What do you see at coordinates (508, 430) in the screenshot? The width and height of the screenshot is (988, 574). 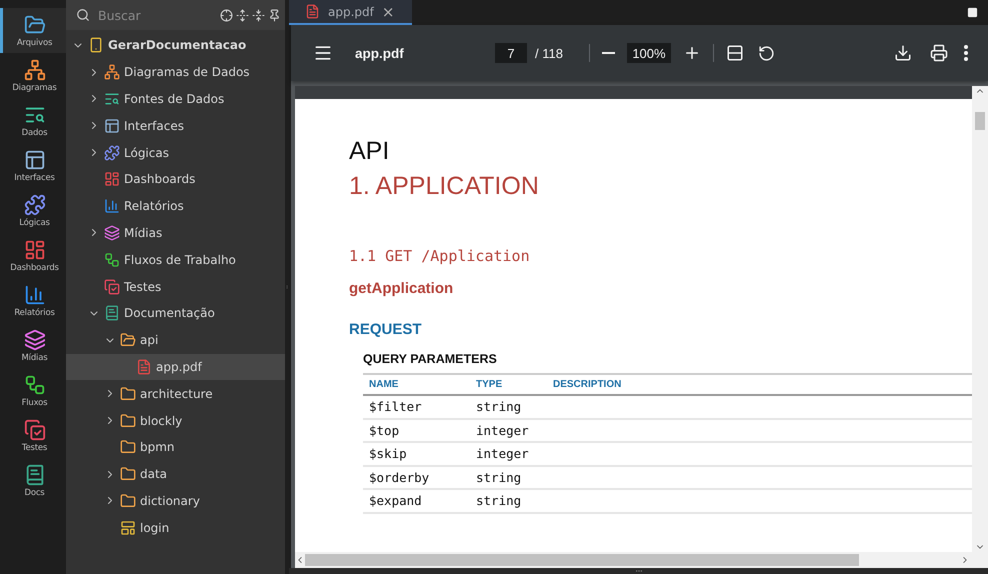 I see `table-cell: integer` at bounding box center [508, 430].